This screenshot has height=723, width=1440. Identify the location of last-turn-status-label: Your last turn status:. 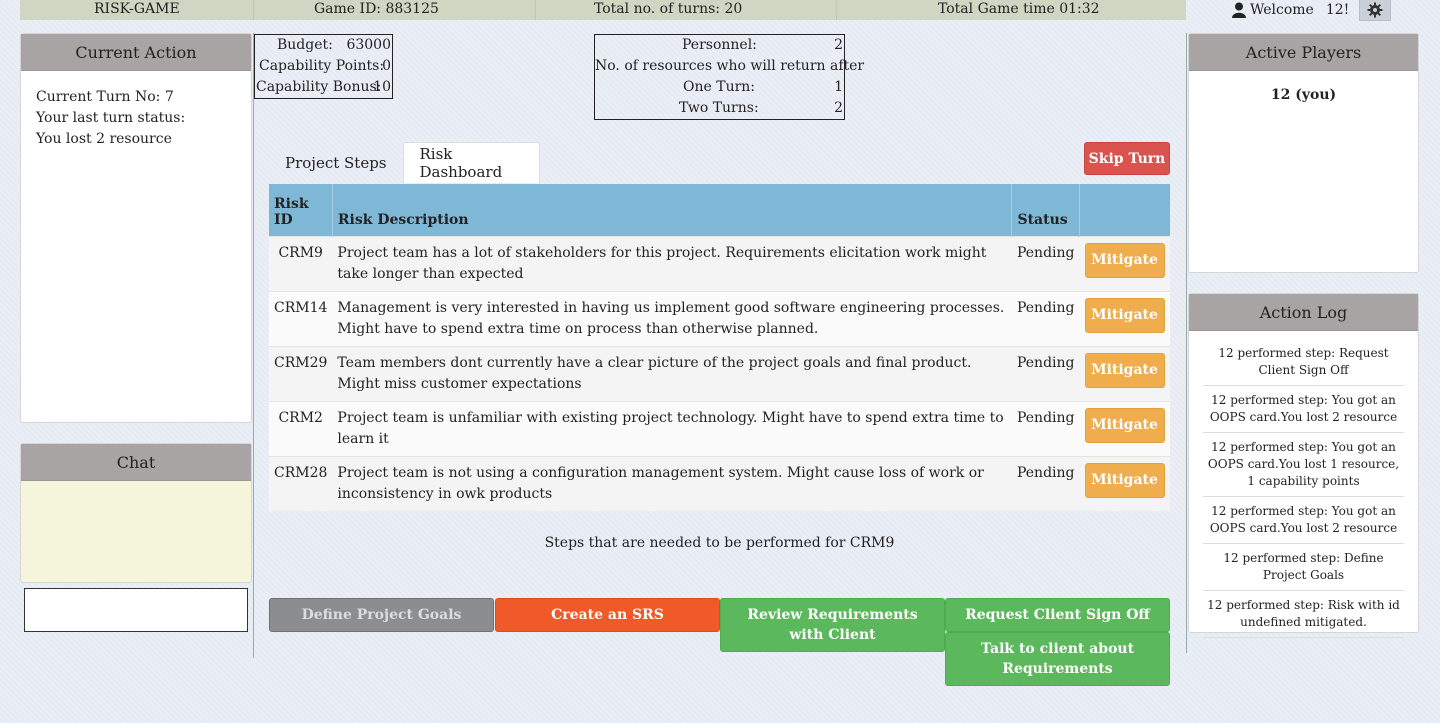
(111, 118).